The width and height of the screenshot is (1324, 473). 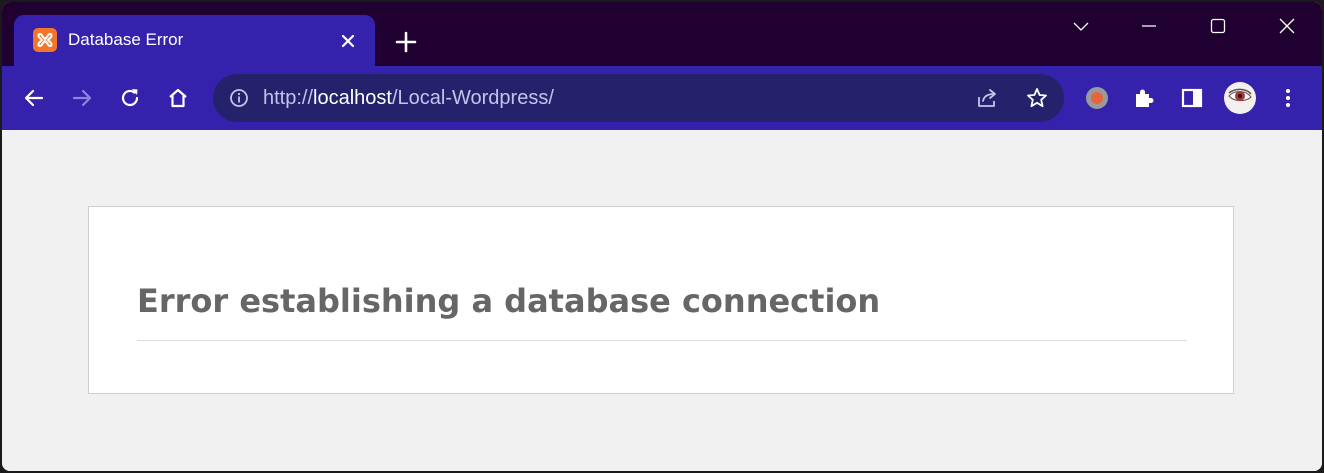 What do you see at coordinates (1192, 98) in the screenshot?
I see `side-panel-icon` at bounding box center [1192, 98].